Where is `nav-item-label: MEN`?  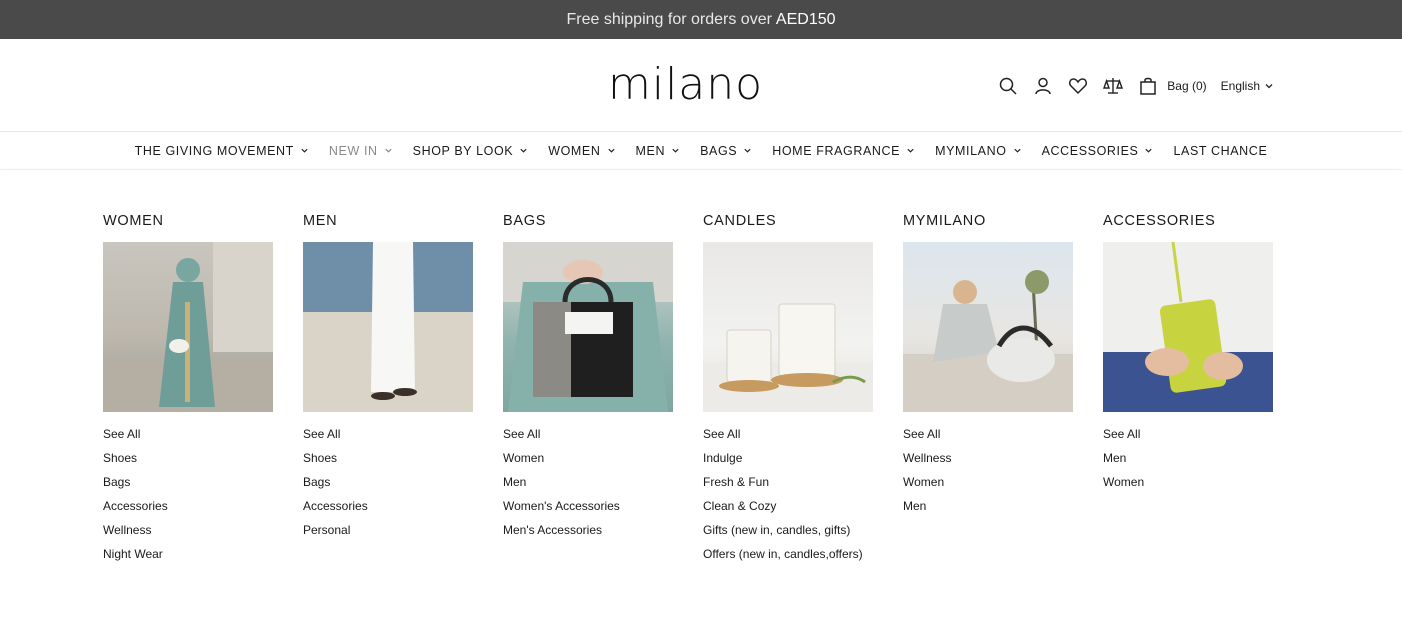 nav-item-label: MEN is located at coordinates (650, 150).